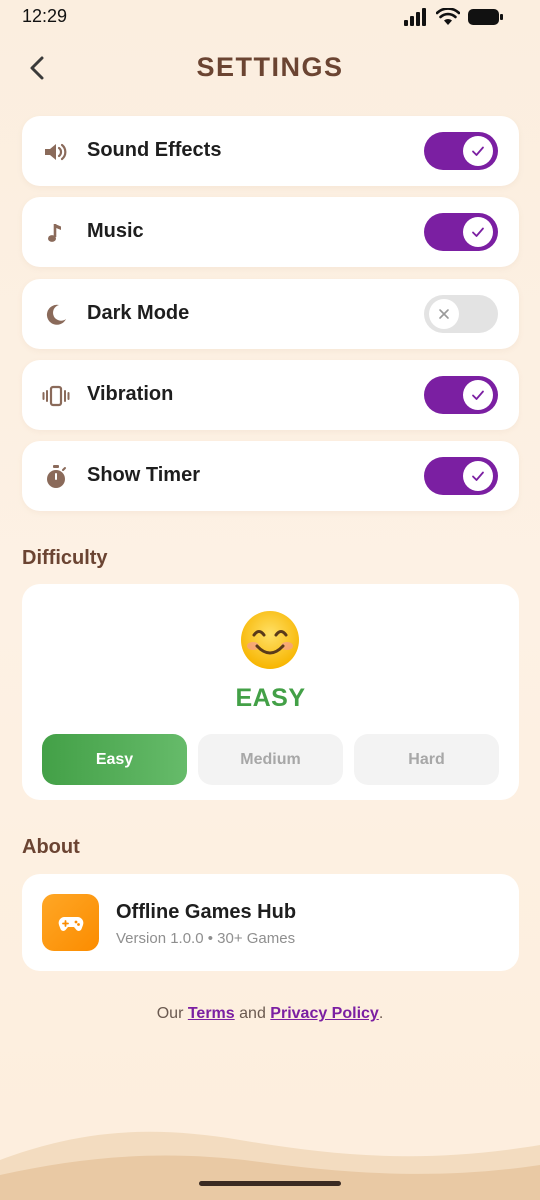  I want to click on setting-label: Vibration, so click(130, 394).